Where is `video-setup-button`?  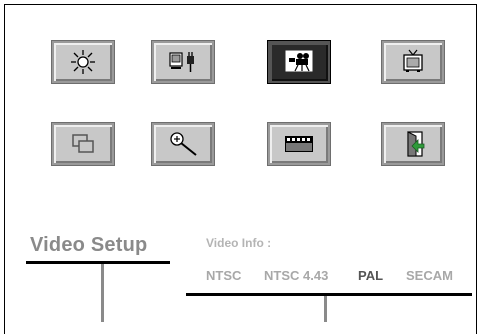
video-setup-button is located at coordinates (299, 62).